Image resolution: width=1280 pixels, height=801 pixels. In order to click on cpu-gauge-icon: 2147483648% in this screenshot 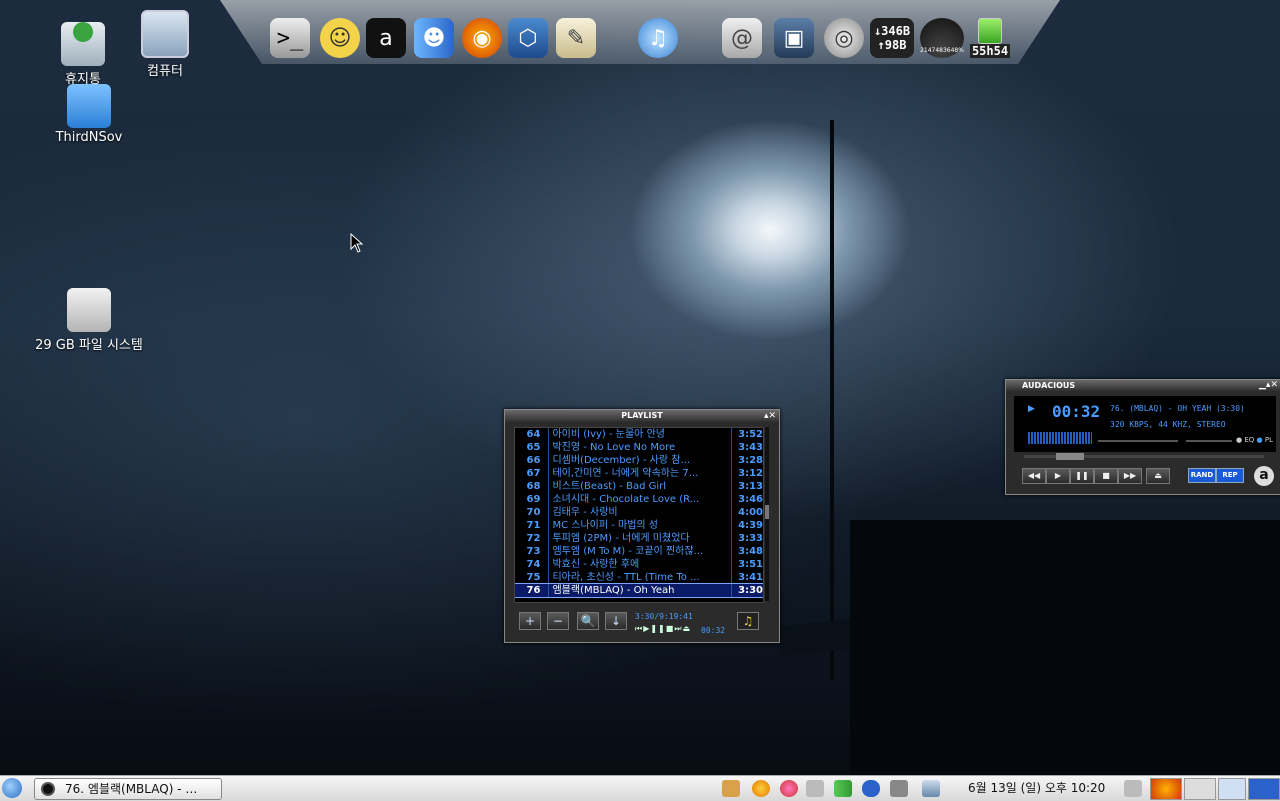, I will do `click(942, 38)`.